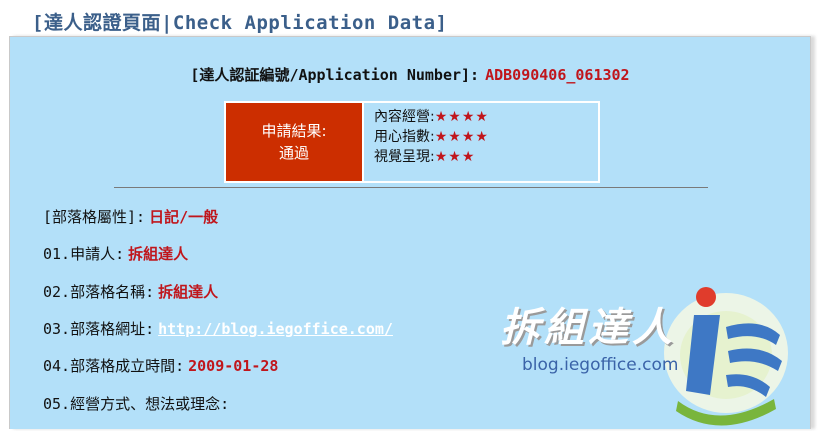 Image resolution: width=820 pixels, height=431 pixels. I want to click on logo-url: blog.iegoffice.com, so click(600, 365).